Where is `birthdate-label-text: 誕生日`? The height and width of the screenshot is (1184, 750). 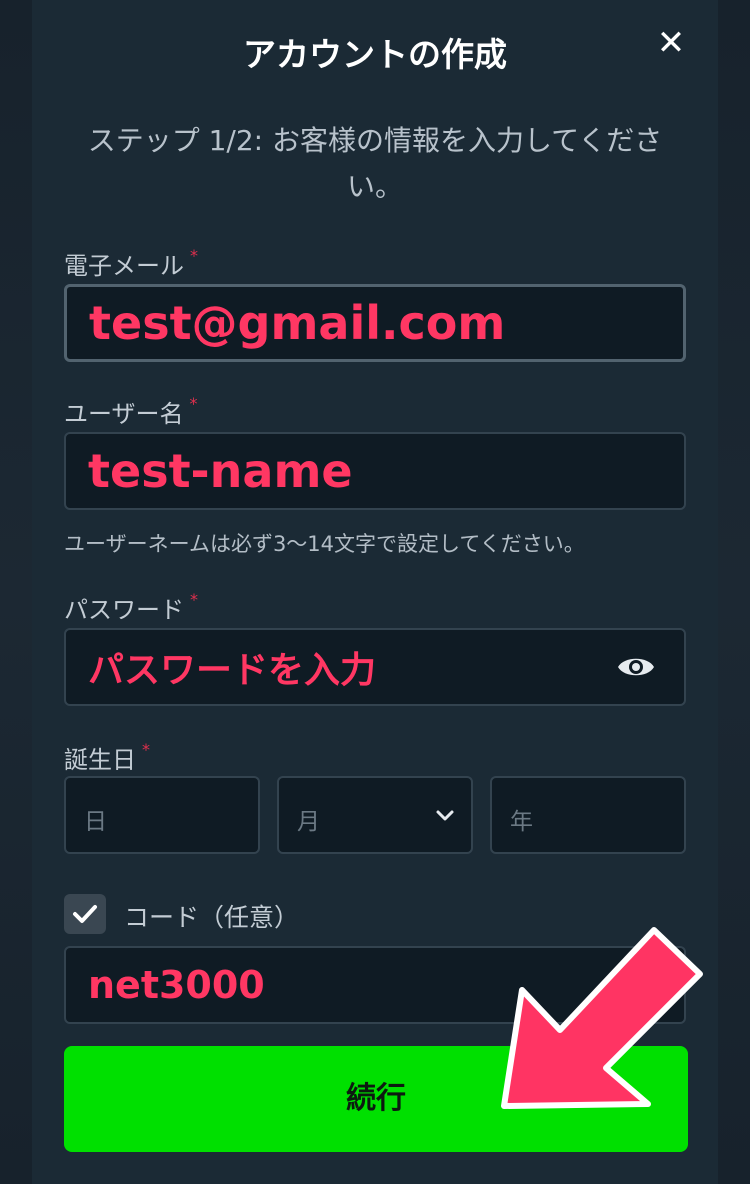
birthdate-label-text: 誕生日 is located at coordinates (100, 760).